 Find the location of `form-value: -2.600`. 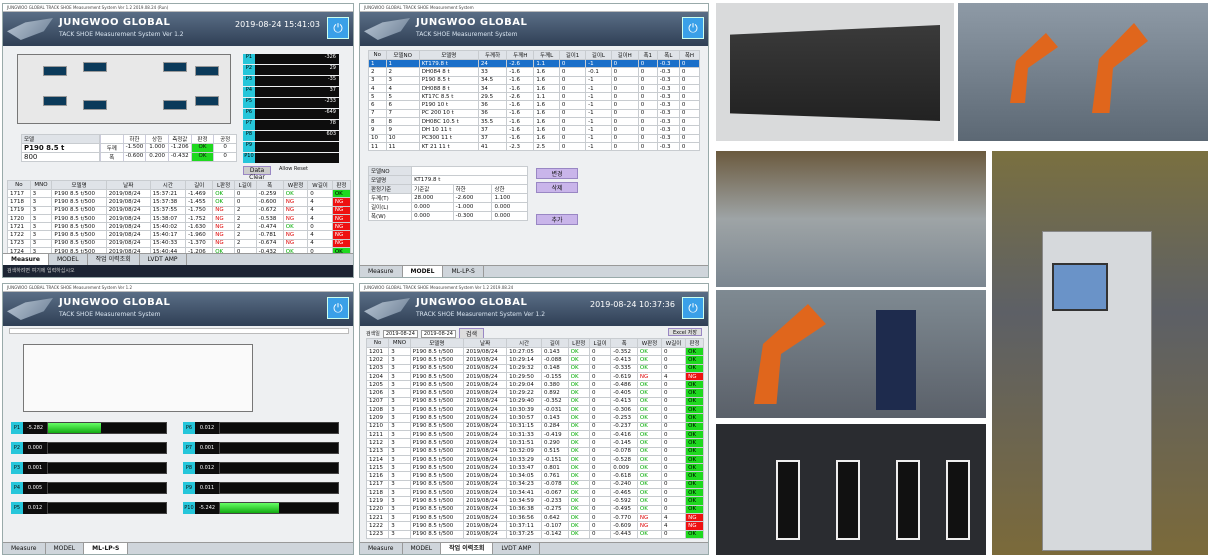

form-value: -2.600 is located at coordinates (472, 198).